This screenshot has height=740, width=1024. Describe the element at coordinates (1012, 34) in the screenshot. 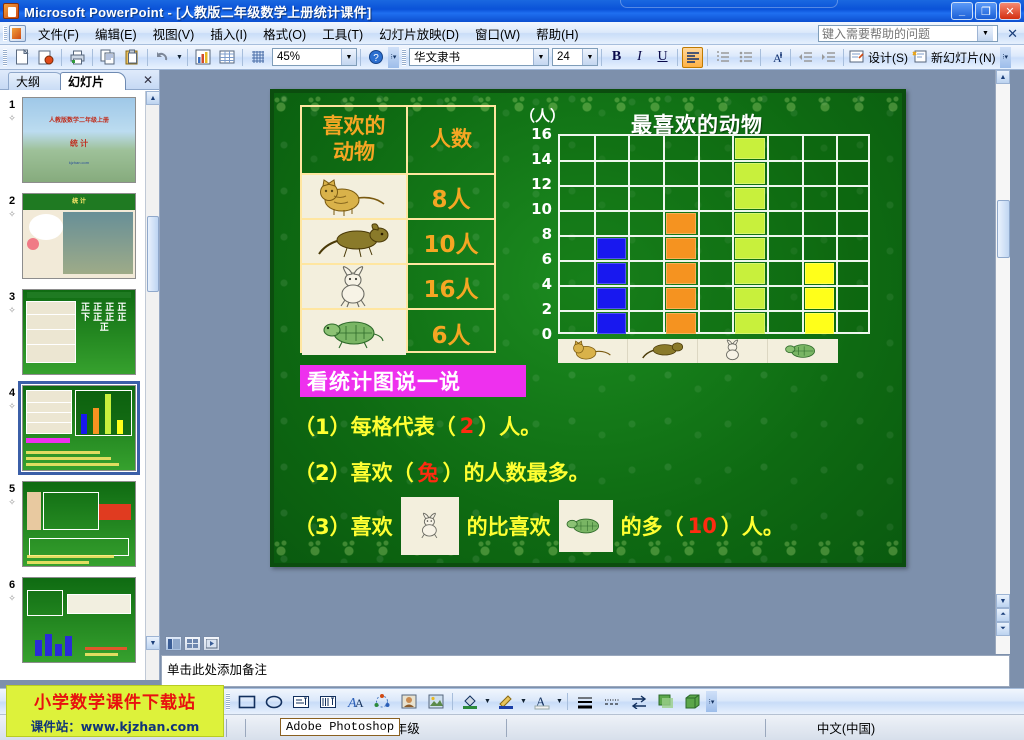

I see `close-document-icon: ✕` at that location.